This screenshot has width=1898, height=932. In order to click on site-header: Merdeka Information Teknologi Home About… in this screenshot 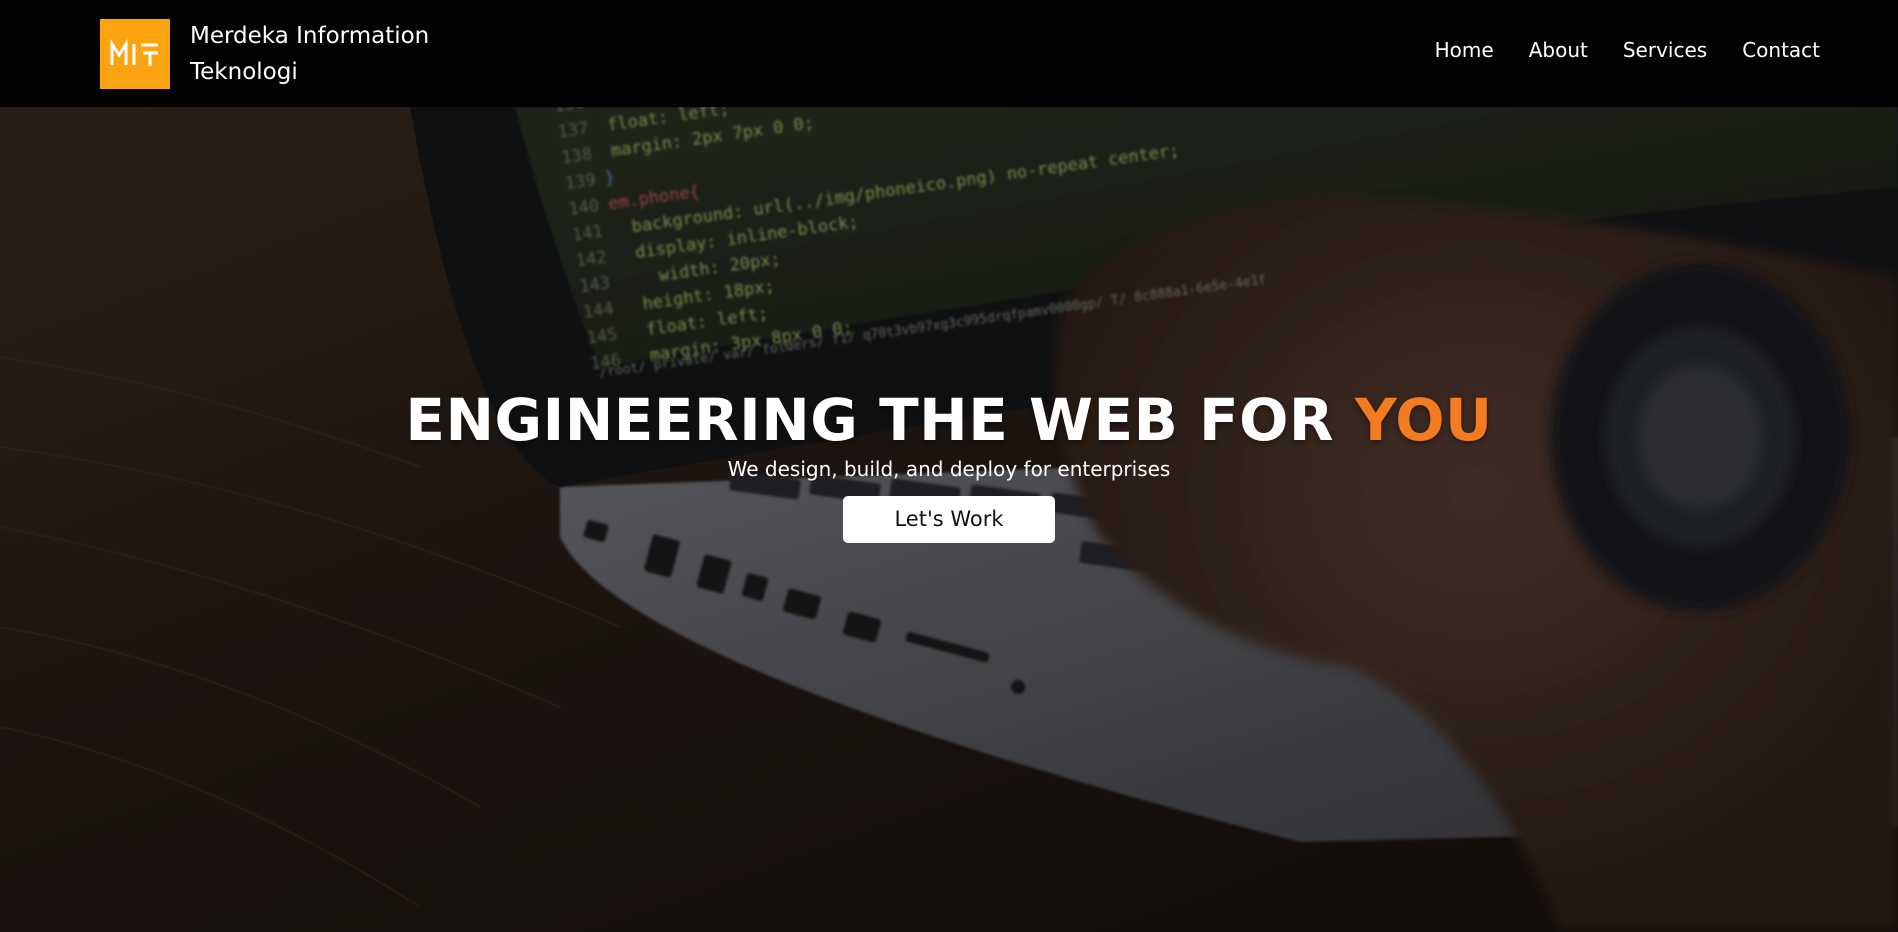, I will do `click(949, 53)`.